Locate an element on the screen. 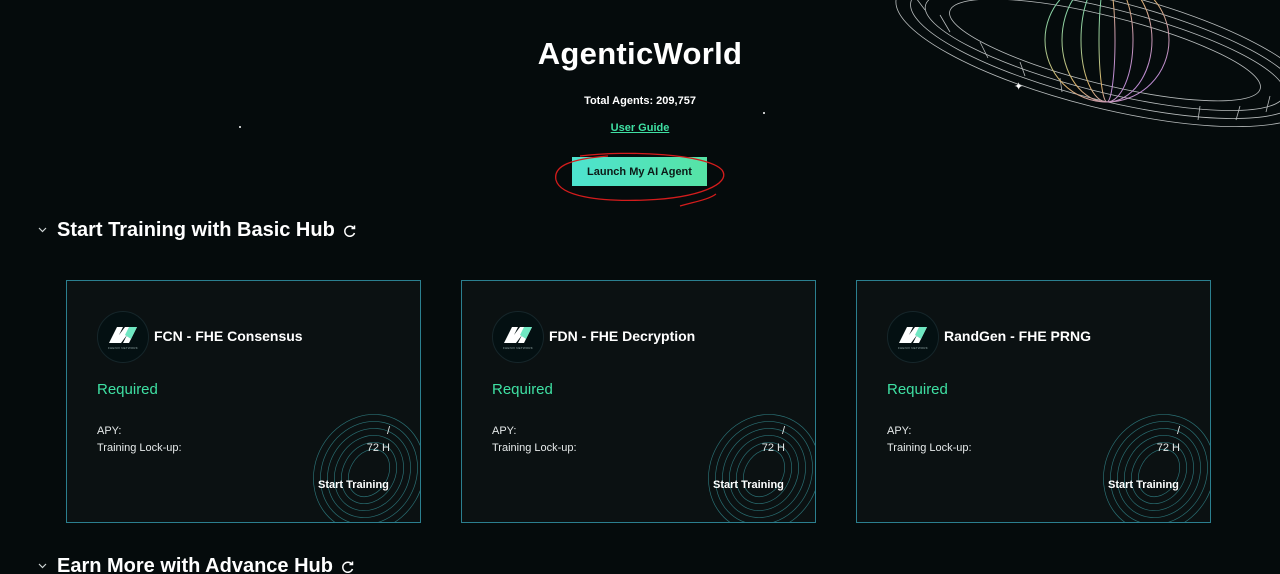  section-basic-hub-header: Start Training with Basic Hub is located at coordinates (197, 230).